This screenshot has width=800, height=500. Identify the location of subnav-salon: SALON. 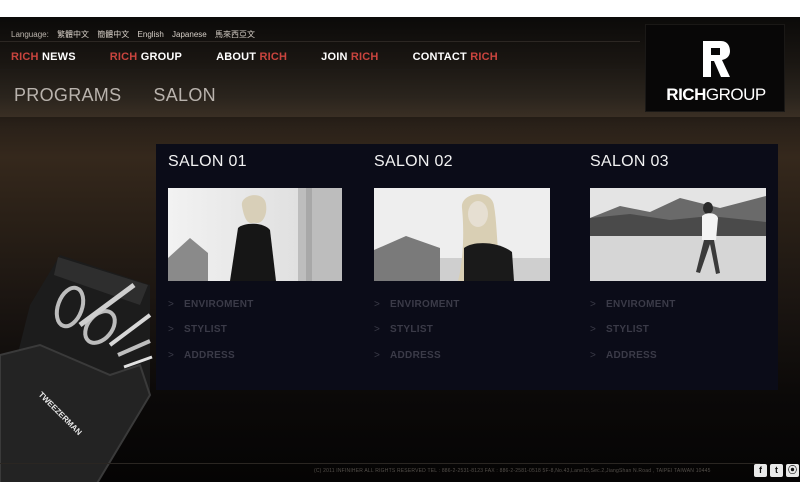
(184, 95).